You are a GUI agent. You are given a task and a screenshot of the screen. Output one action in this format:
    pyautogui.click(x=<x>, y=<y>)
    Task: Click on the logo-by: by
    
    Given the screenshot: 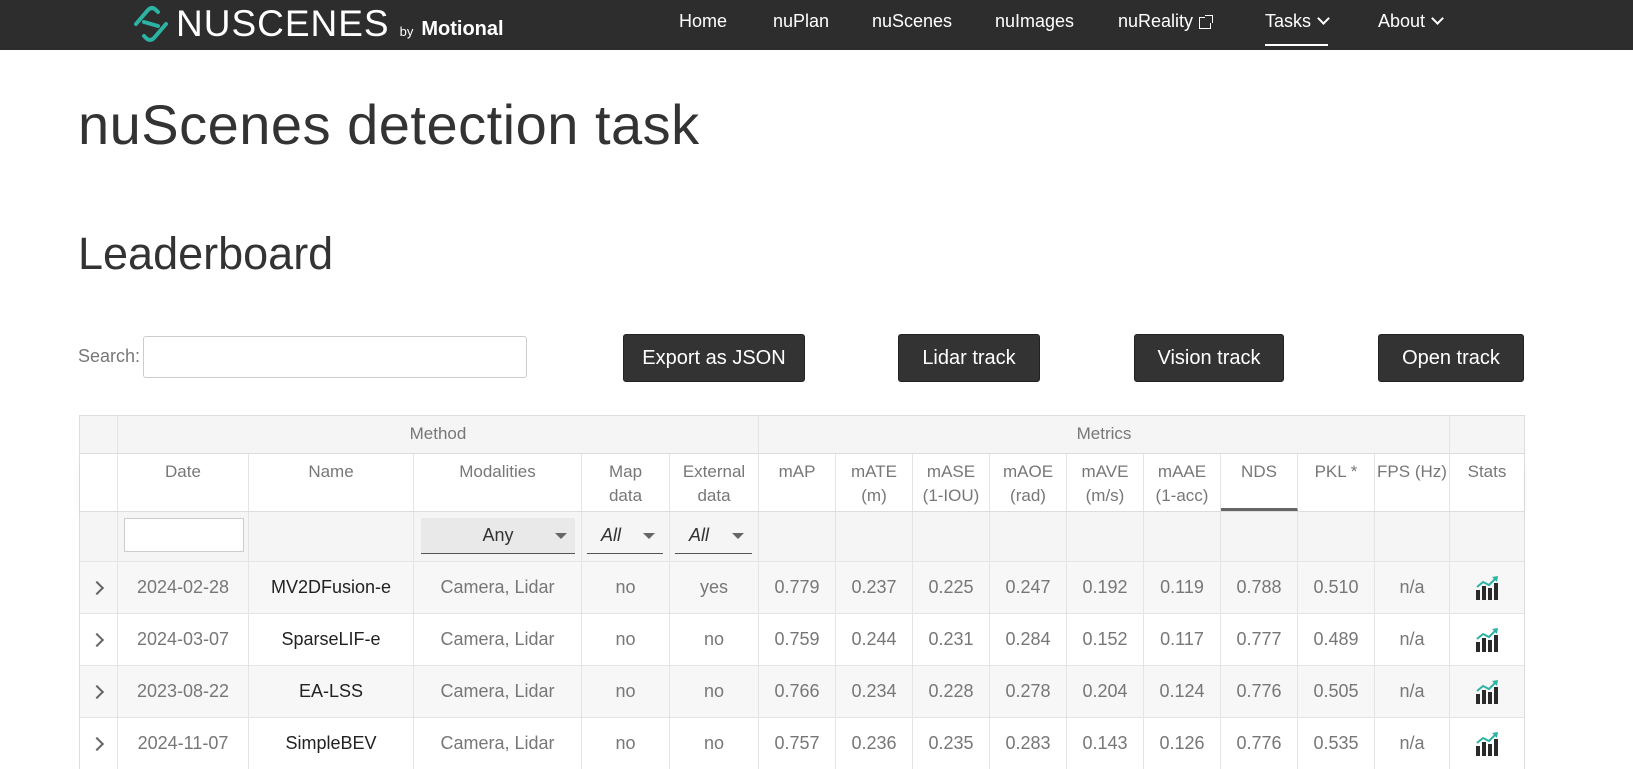 What is the action you would take?
    pyautogui.click(x=406, y=31)
    